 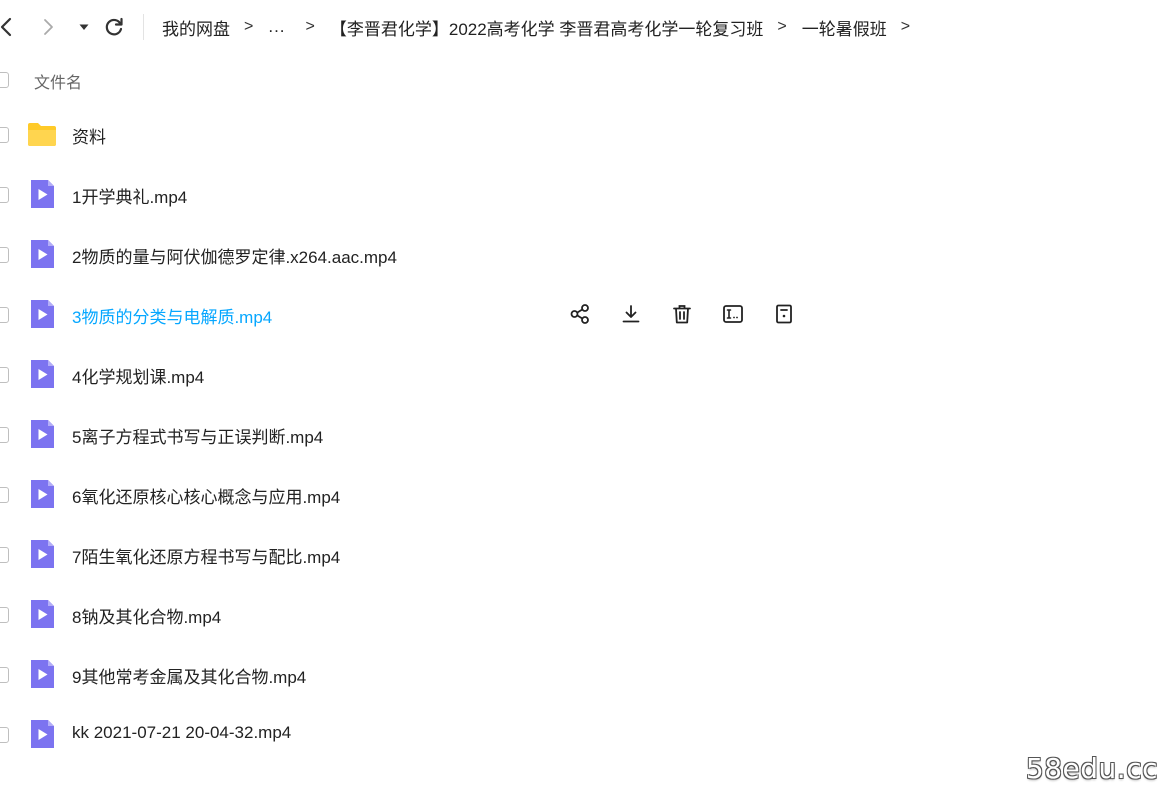 I want to click on refresh-button, so click(x=114, y=27).